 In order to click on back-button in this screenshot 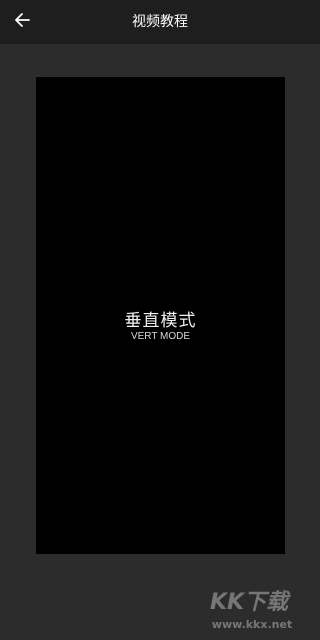, I will do `click(22, 22)`.